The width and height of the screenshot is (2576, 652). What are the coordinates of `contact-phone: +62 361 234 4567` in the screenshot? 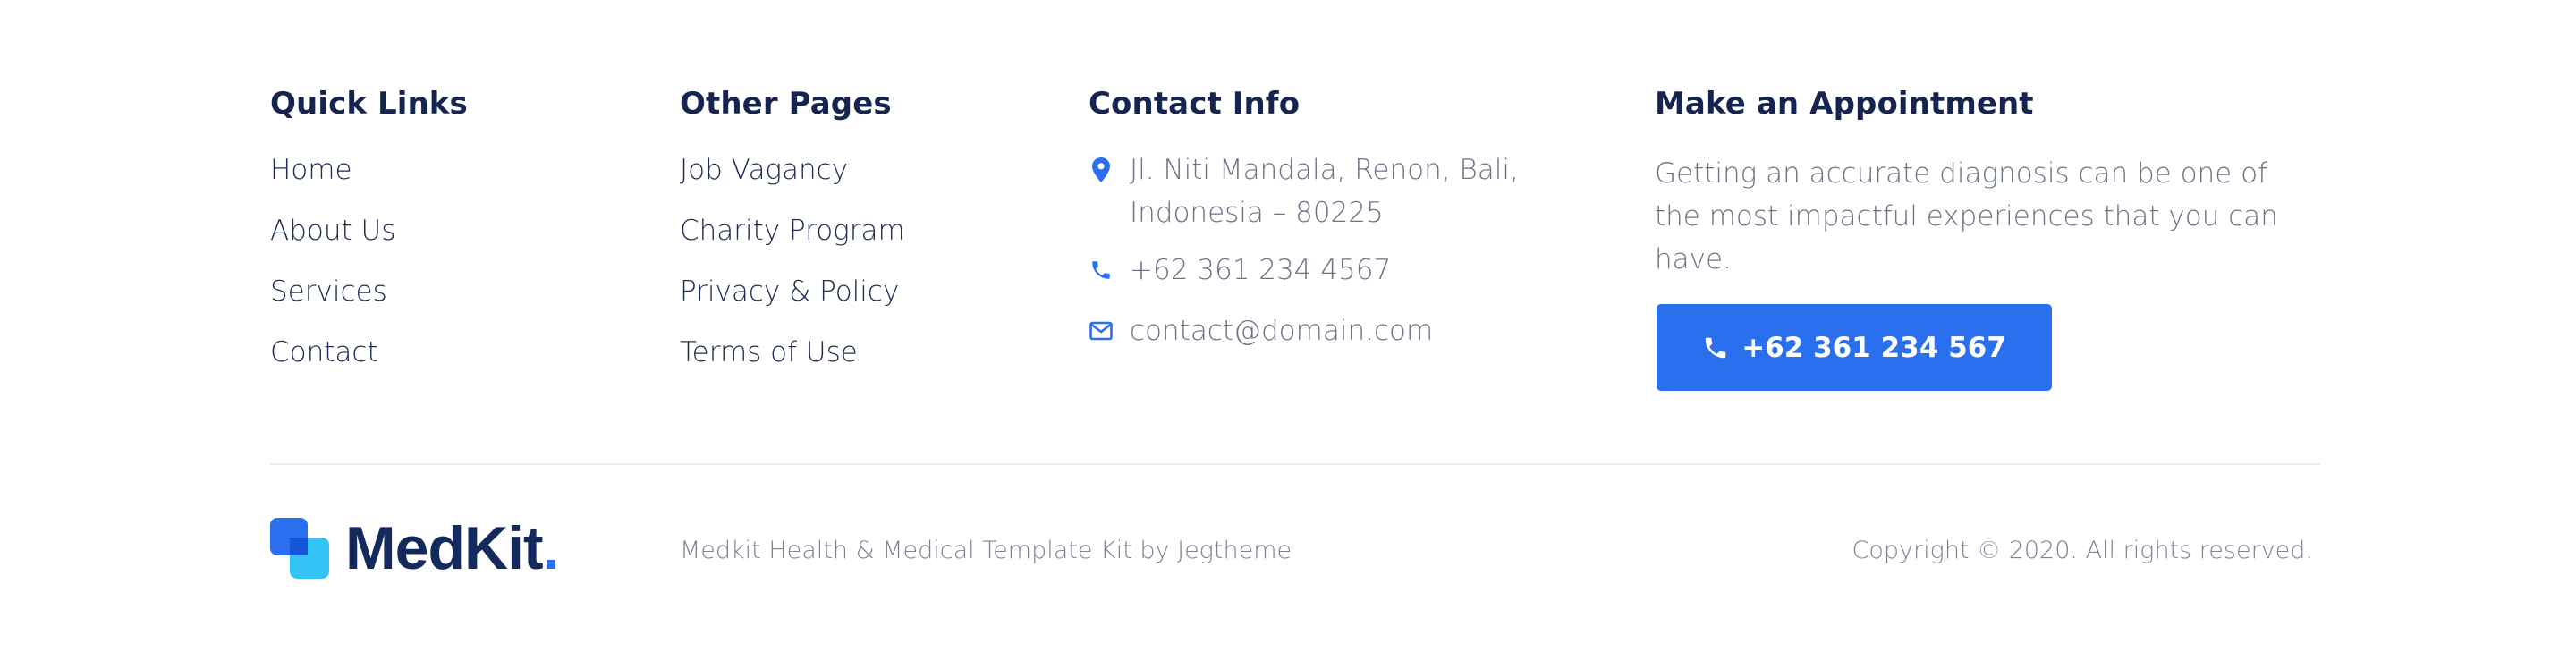 It's located at (1339, 283).